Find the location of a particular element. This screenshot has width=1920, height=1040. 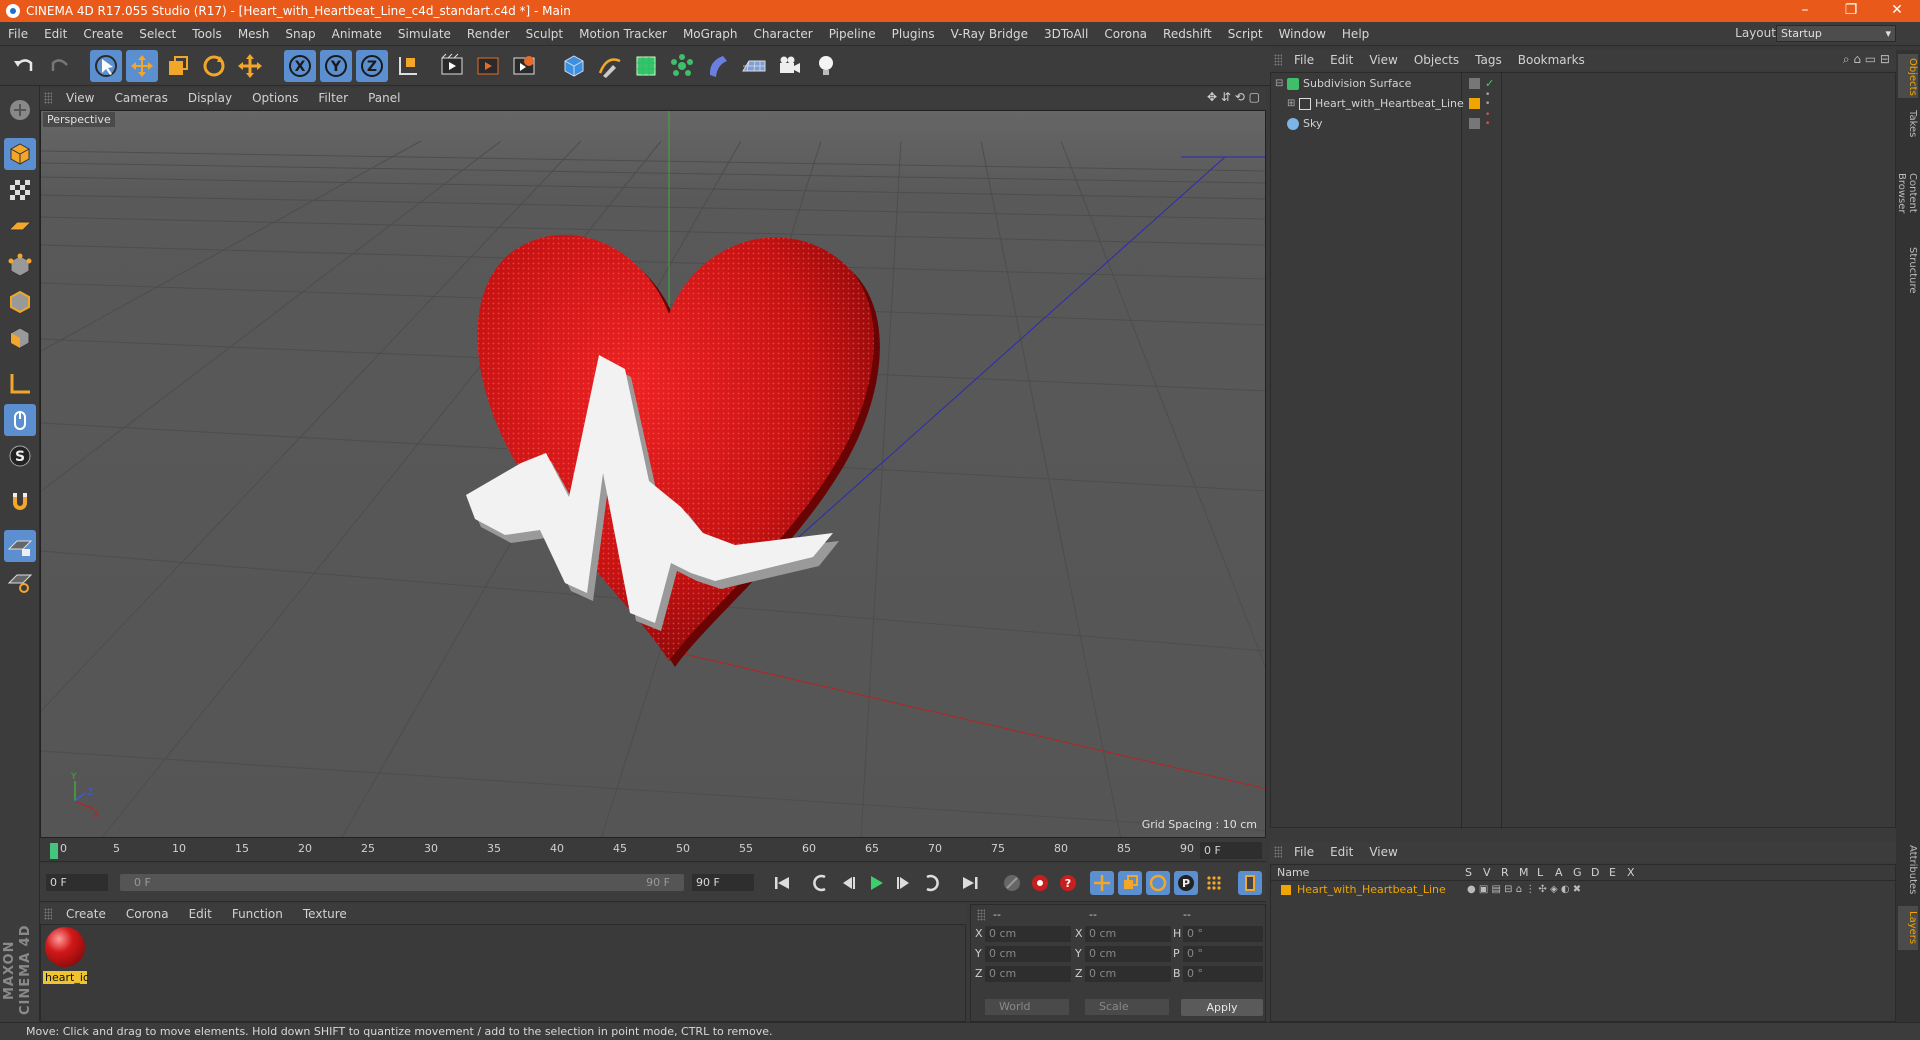

tab-takes: Takes is located at coordinates (1908, 124).